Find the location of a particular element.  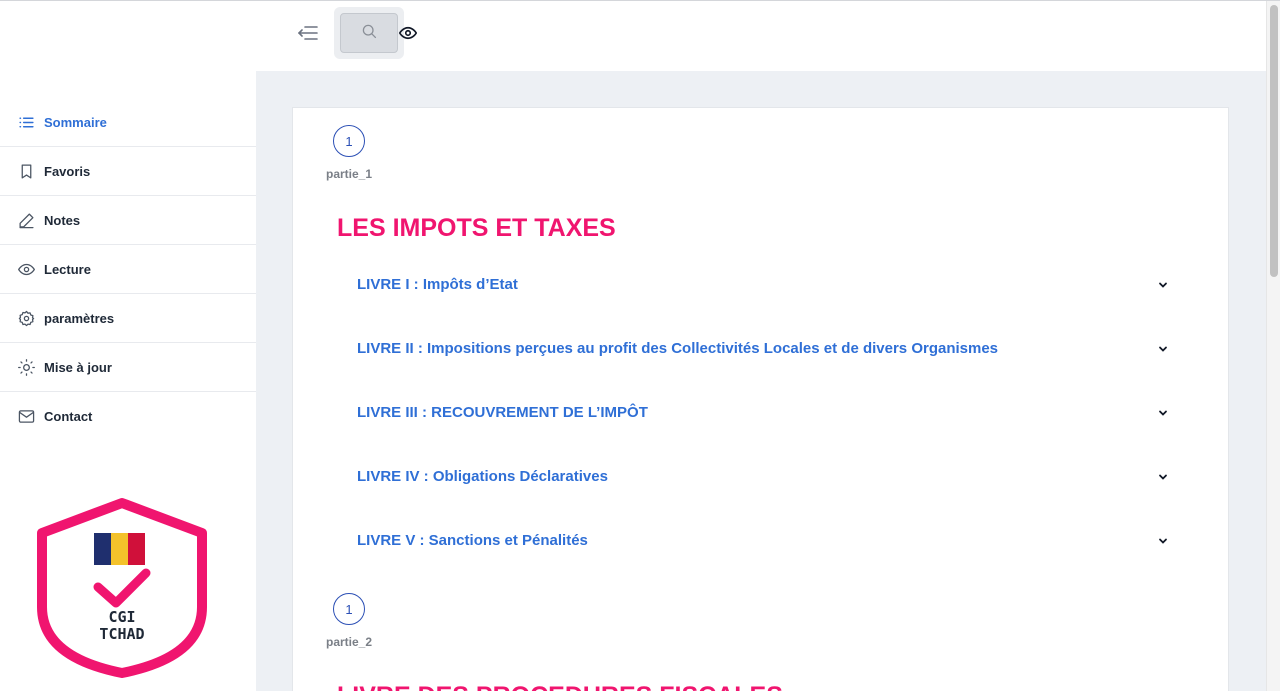

section-title: LES IMPOTS ET TAXES is located at coordinates (476, 228).